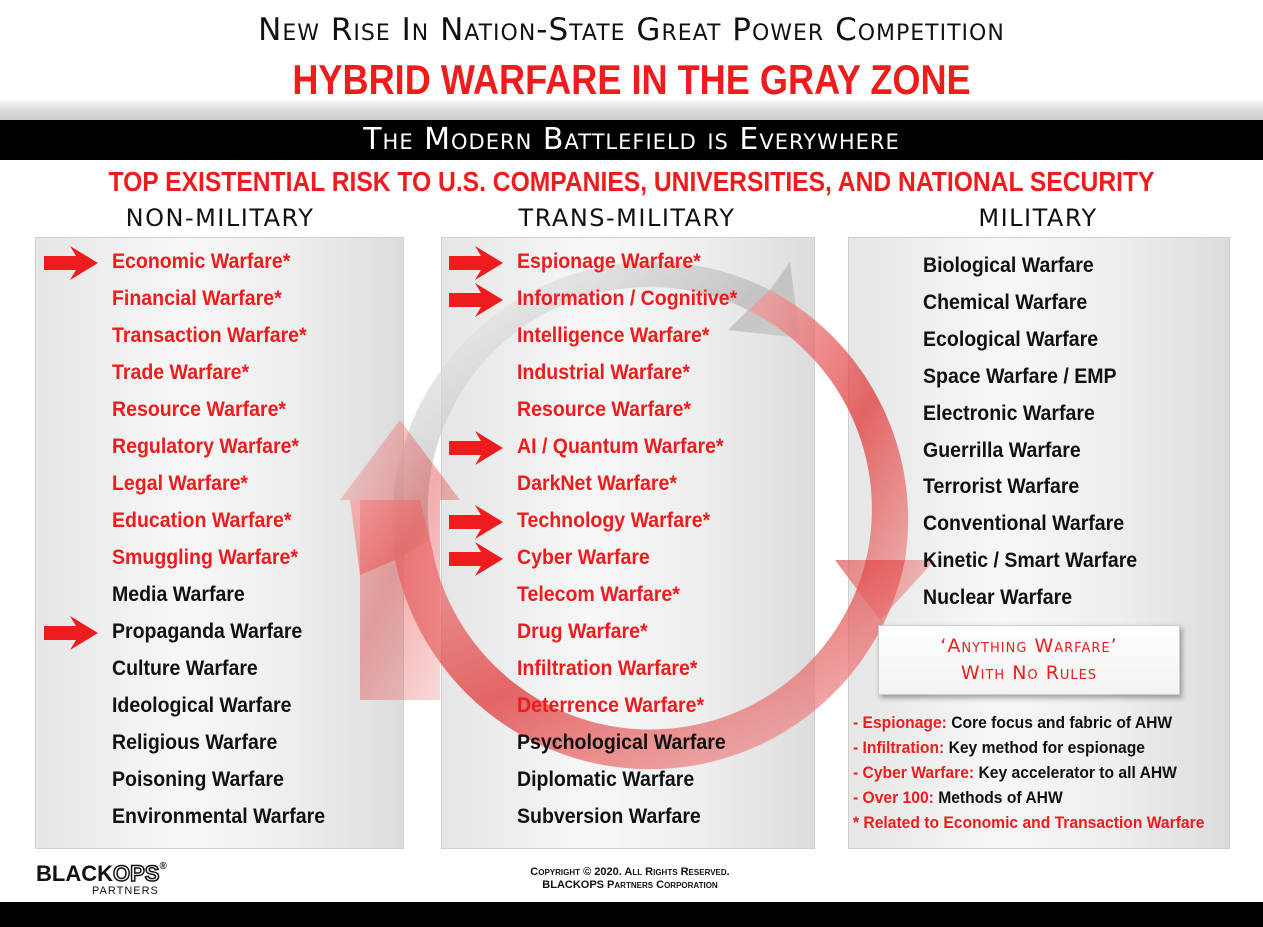  I want to click on warfare-item: Financial Warfare*, so click(197, 298).